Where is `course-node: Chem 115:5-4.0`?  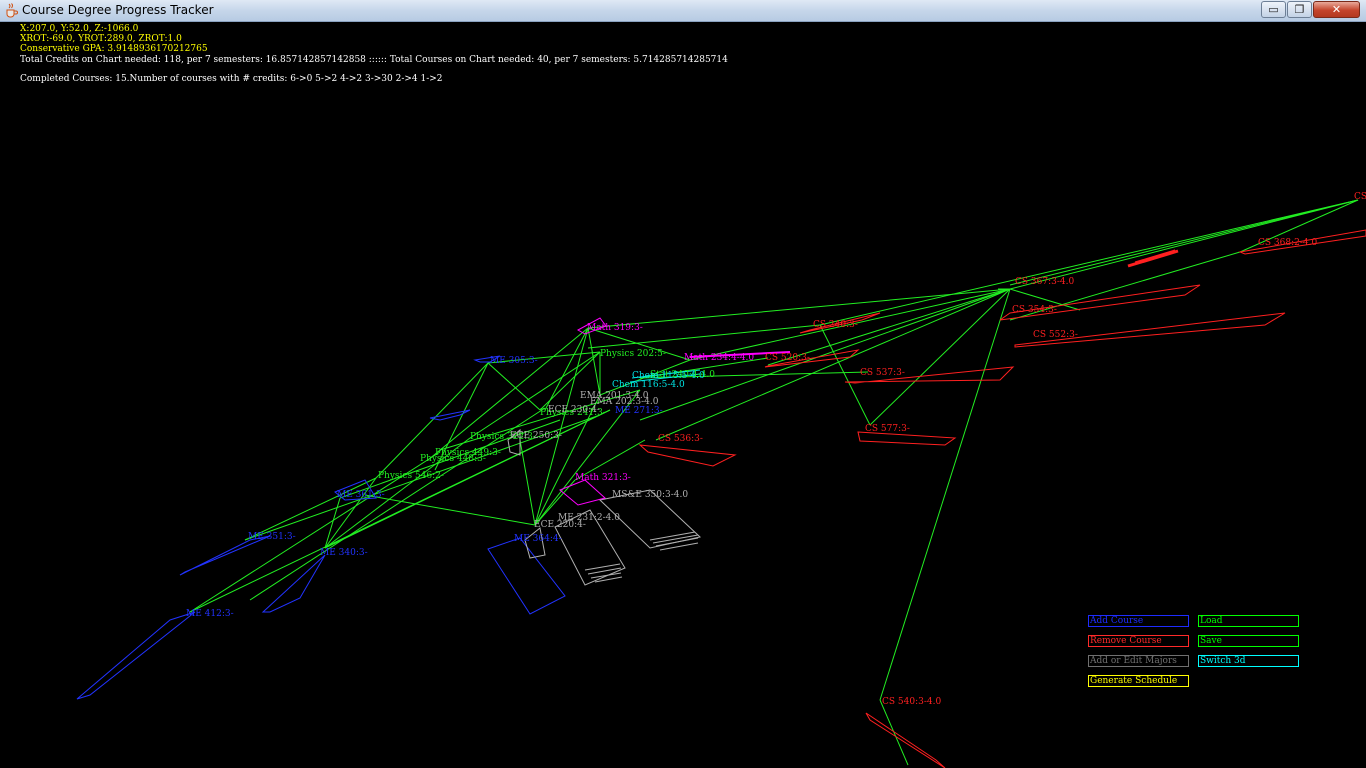 course-node: Chem 115:5-4.0 is located at coordinates (668, 376).